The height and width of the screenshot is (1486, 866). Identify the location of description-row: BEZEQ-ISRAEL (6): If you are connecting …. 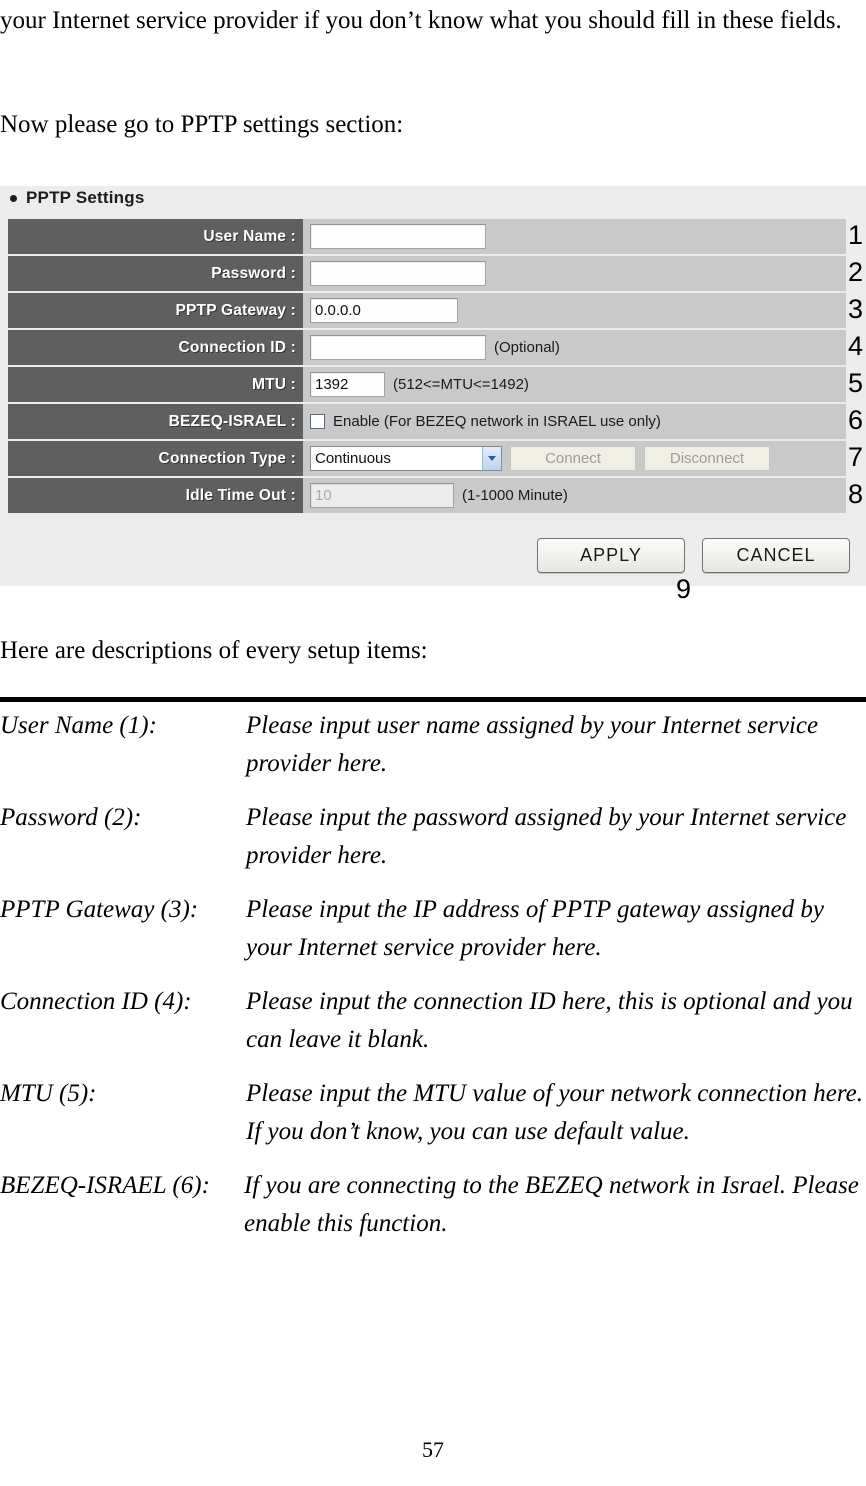
(433, 1205).